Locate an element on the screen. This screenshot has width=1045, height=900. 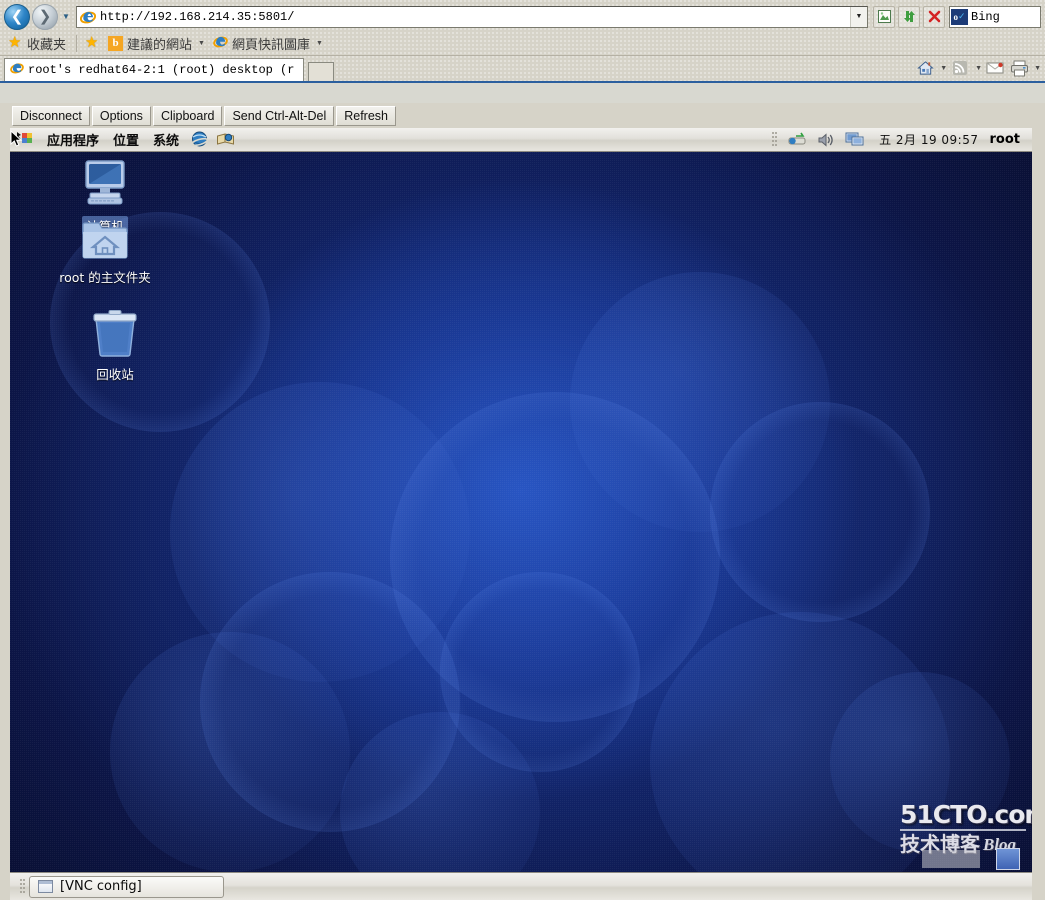
feeds-icon is located at coordinates (960, 68).